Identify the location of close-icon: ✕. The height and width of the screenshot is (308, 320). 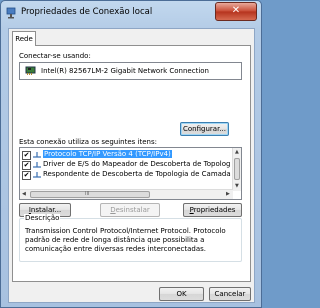
(236, 10).